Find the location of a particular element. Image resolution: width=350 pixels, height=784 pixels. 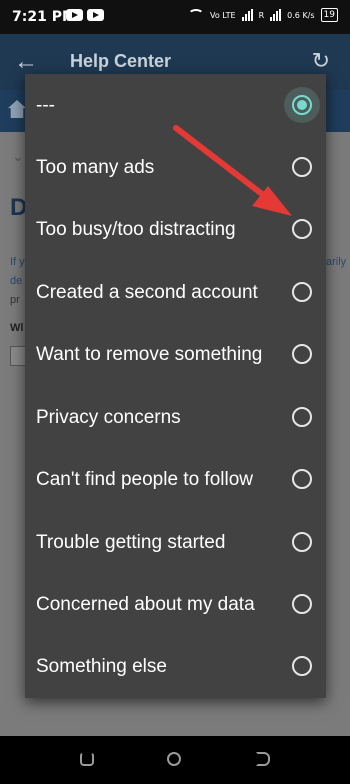

option-label: --- is located at coordinates (45, 105).